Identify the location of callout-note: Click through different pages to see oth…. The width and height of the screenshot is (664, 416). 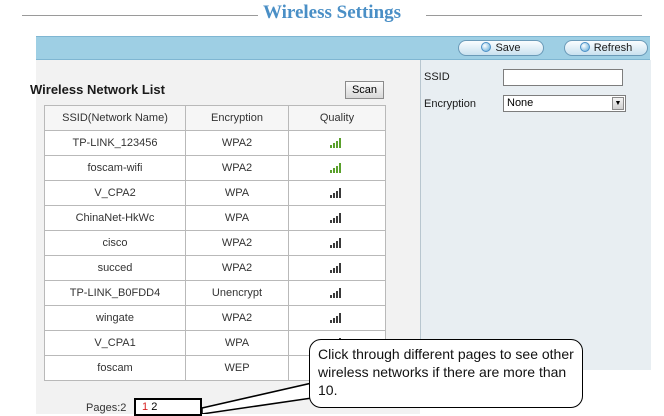
(446, 373).